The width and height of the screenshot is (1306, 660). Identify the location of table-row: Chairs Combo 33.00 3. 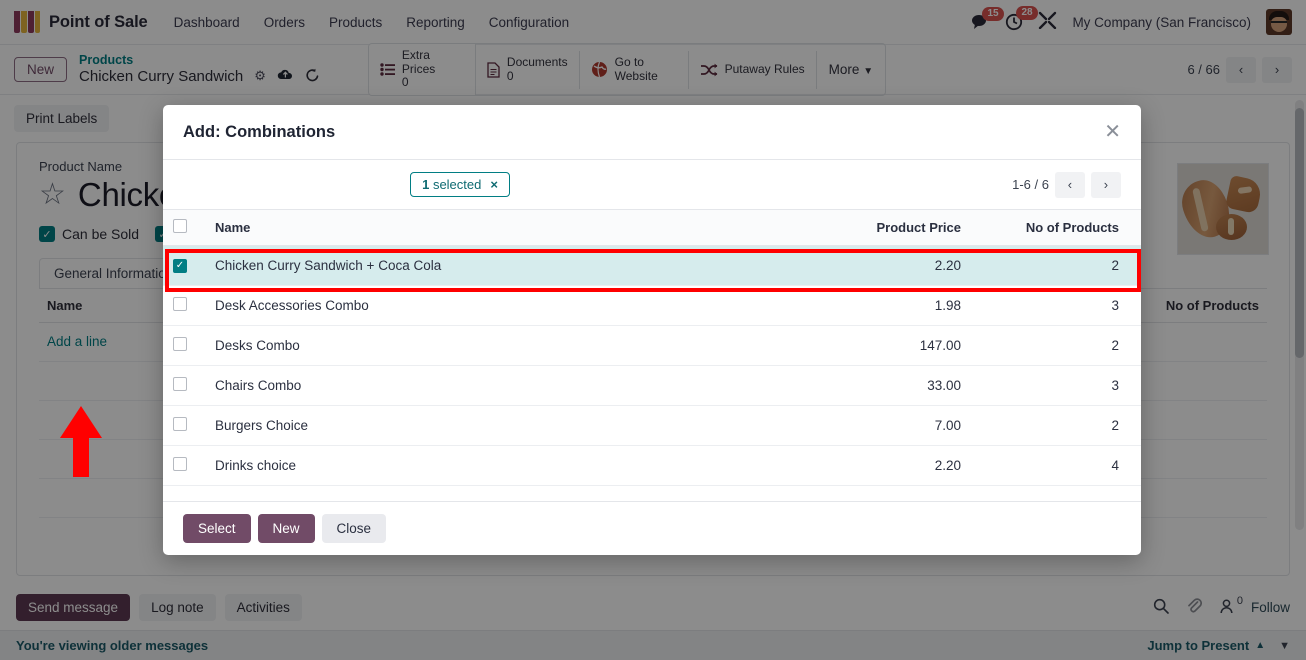
(652, 385).